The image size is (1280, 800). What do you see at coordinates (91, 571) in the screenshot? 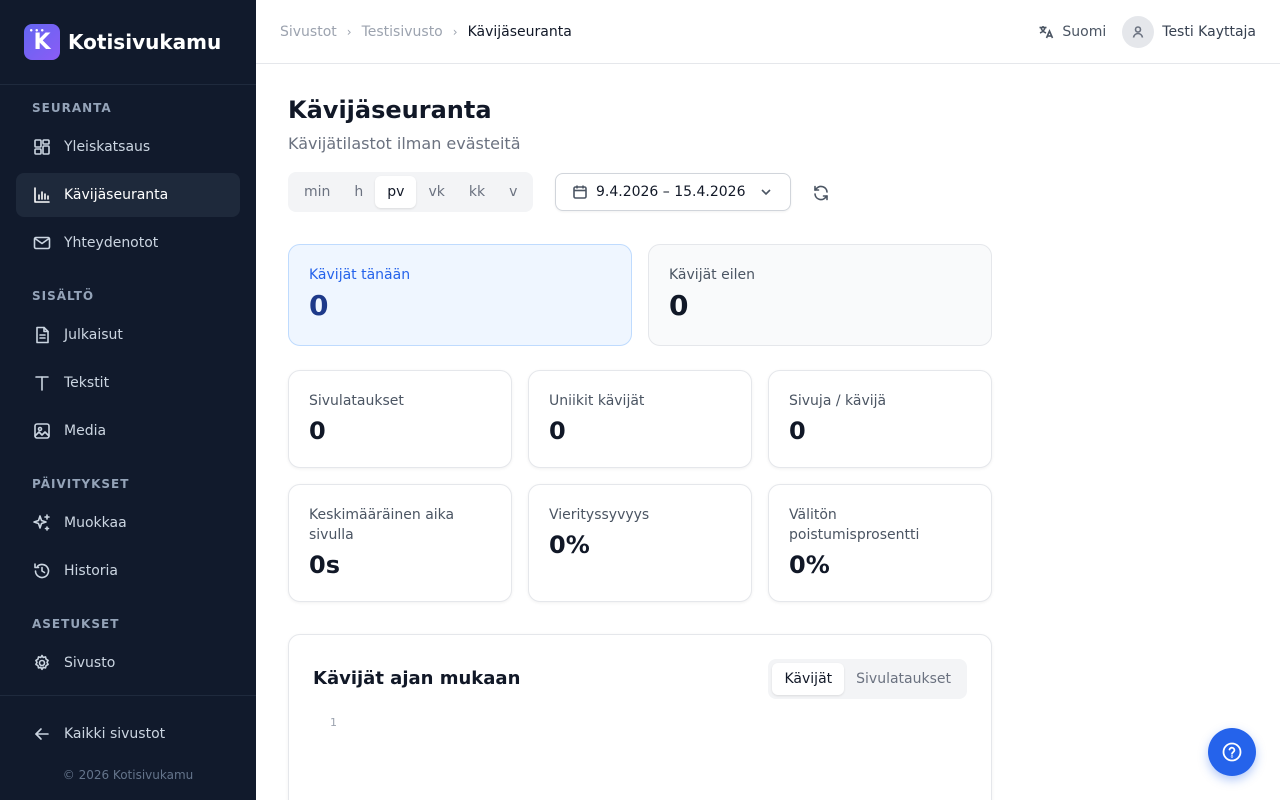
I see `sidebar-item-label: Historia` at bounding box center [91, 571].